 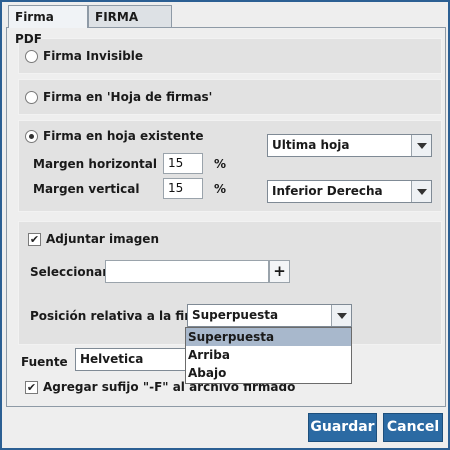 I want to click on fuente-select: Helvetica, so click(x=131, y=359).